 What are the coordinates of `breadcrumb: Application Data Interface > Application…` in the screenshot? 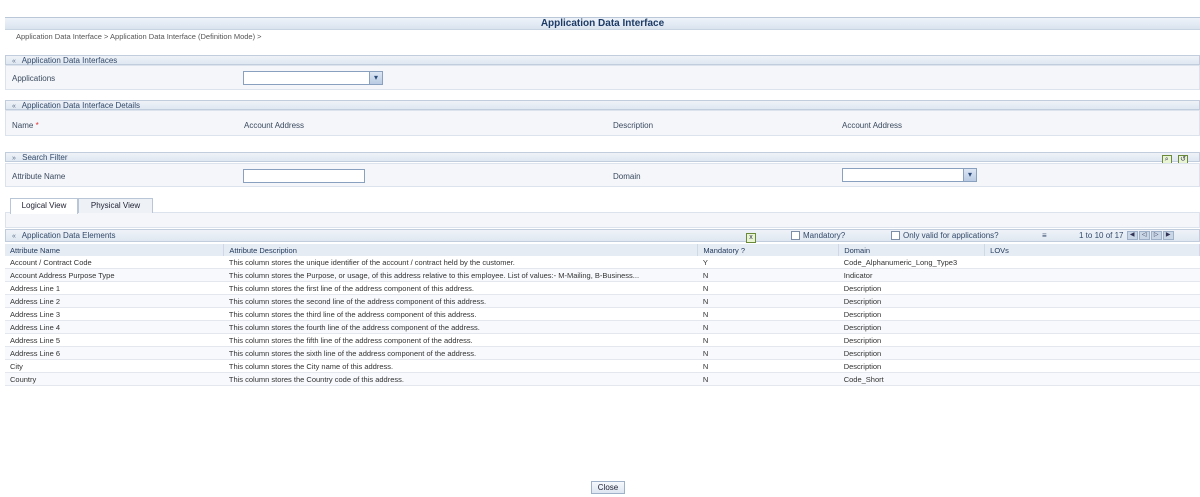 It's located at (139, 36).